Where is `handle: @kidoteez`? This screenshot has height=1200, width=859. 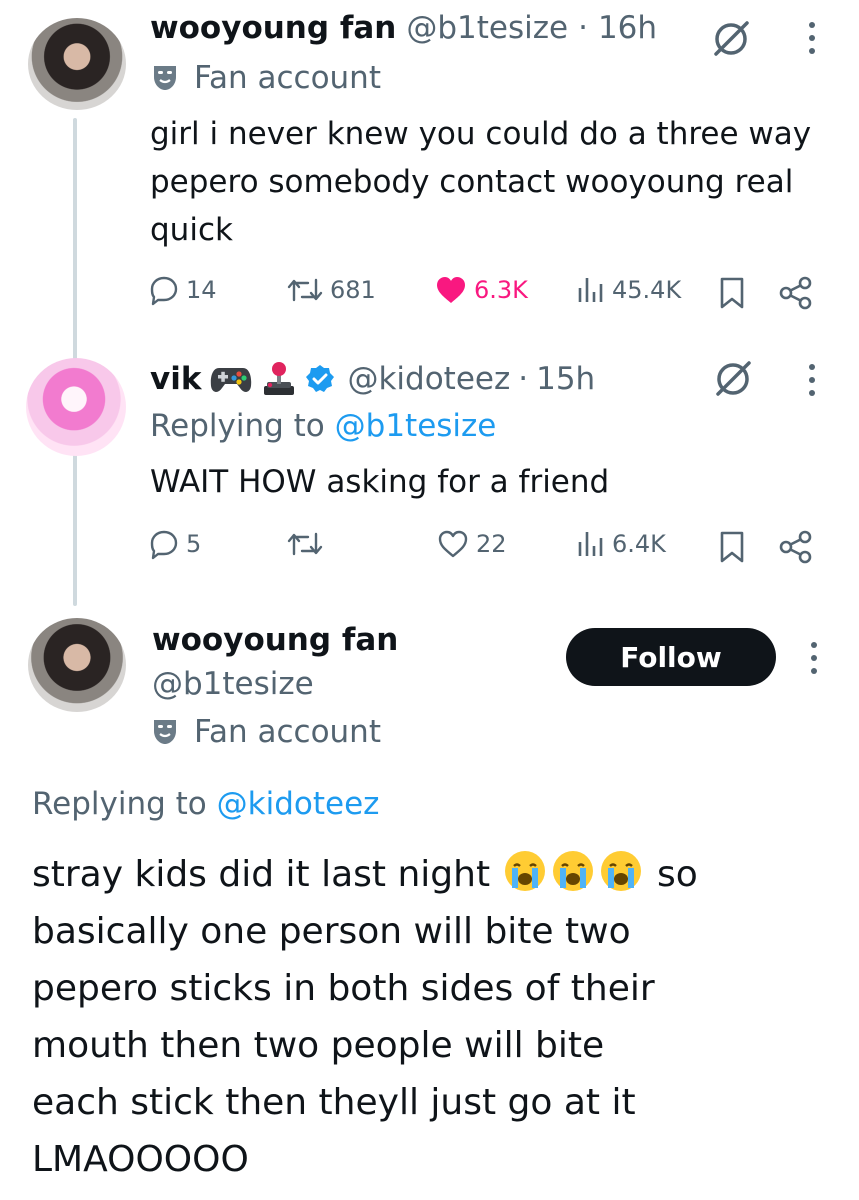 handle: @kidoteez is located at coordinates (428, 379).